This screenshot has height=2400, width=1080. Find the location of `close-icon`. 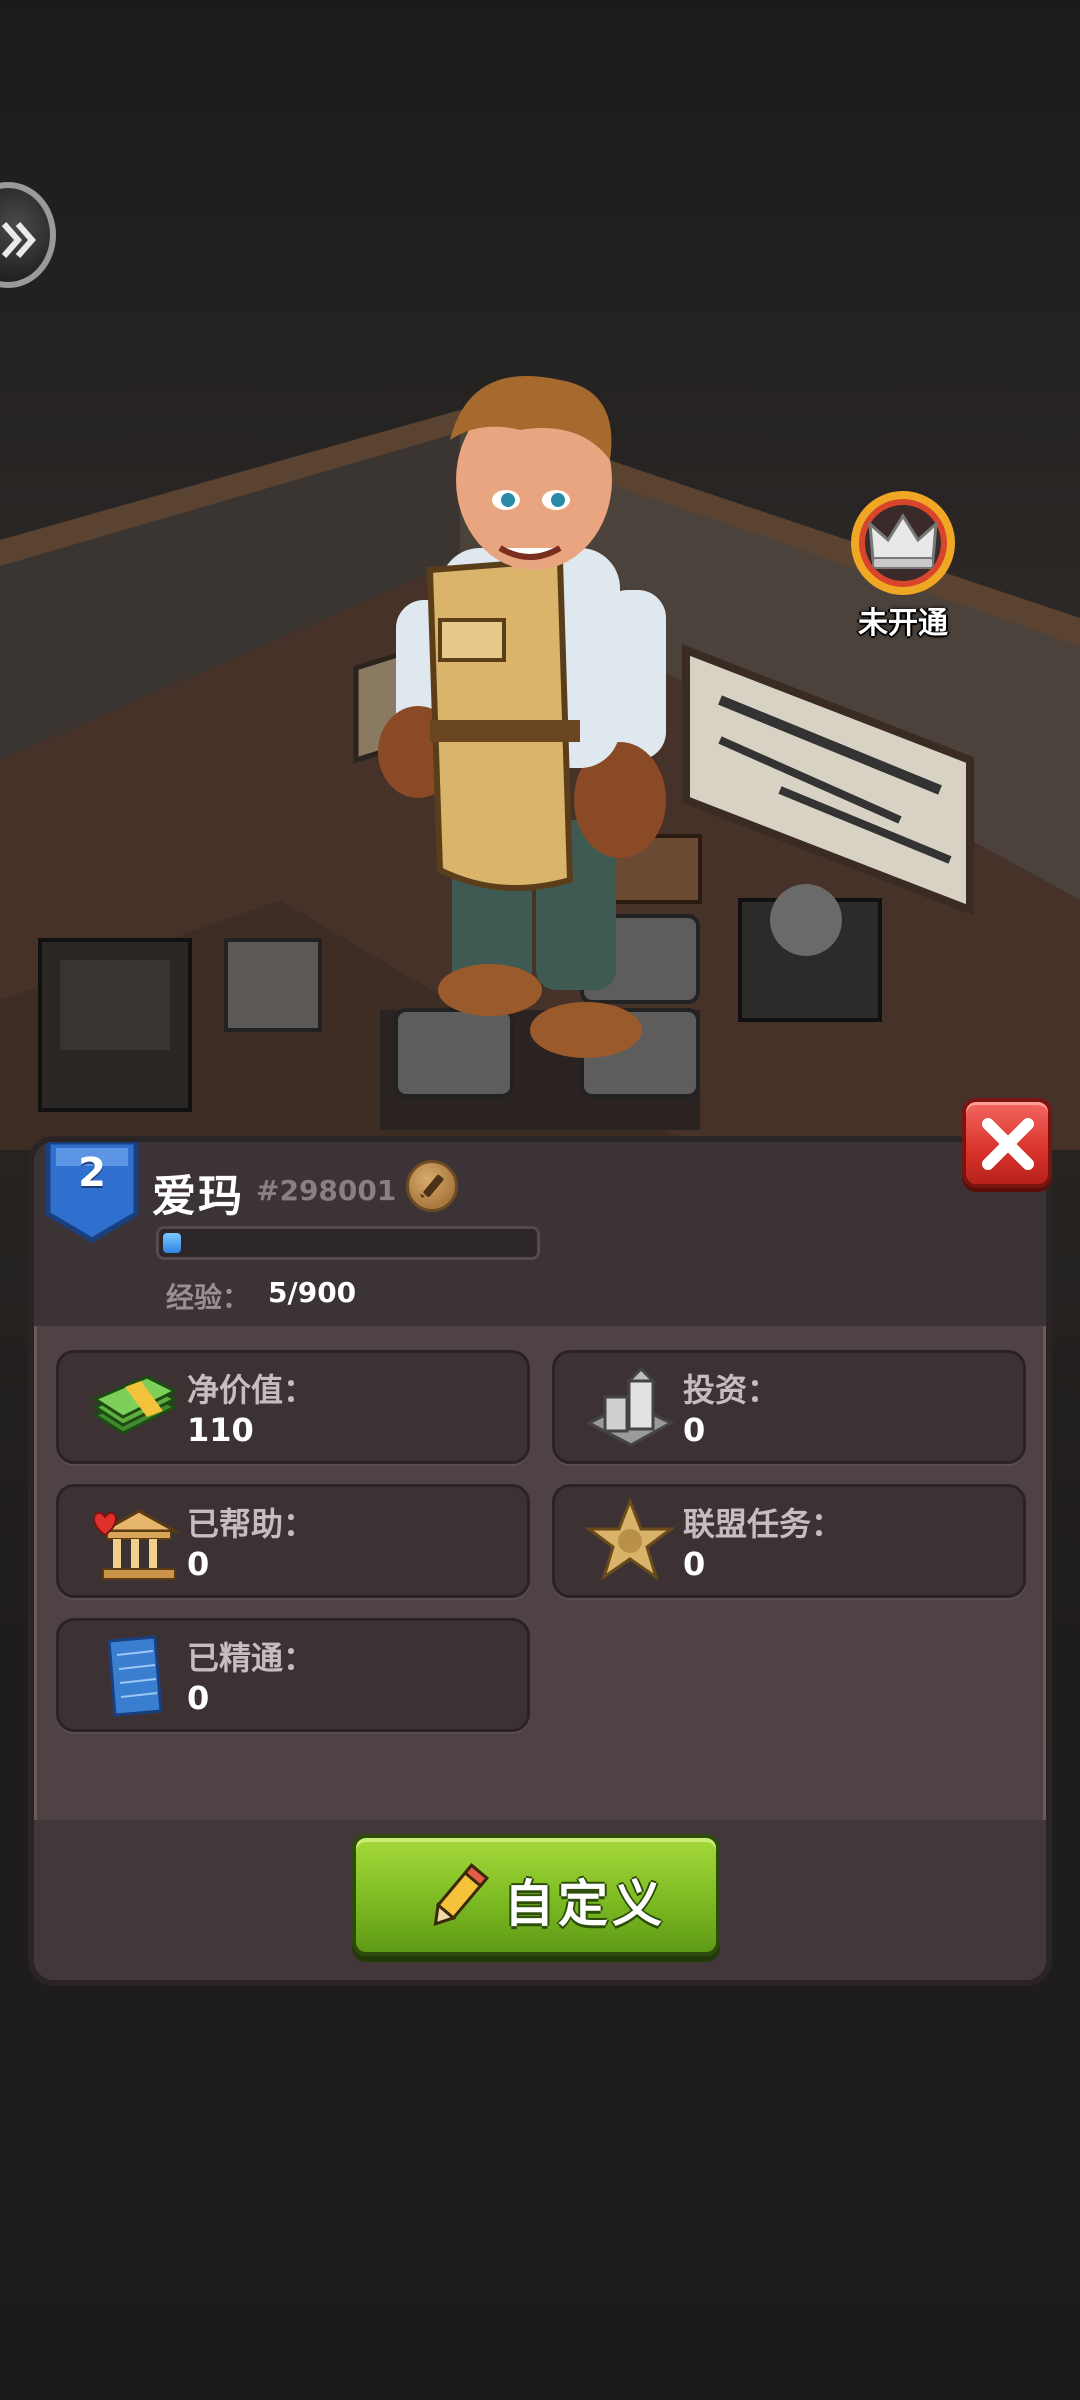

close-icon is located at coordinates (1008, 1144).